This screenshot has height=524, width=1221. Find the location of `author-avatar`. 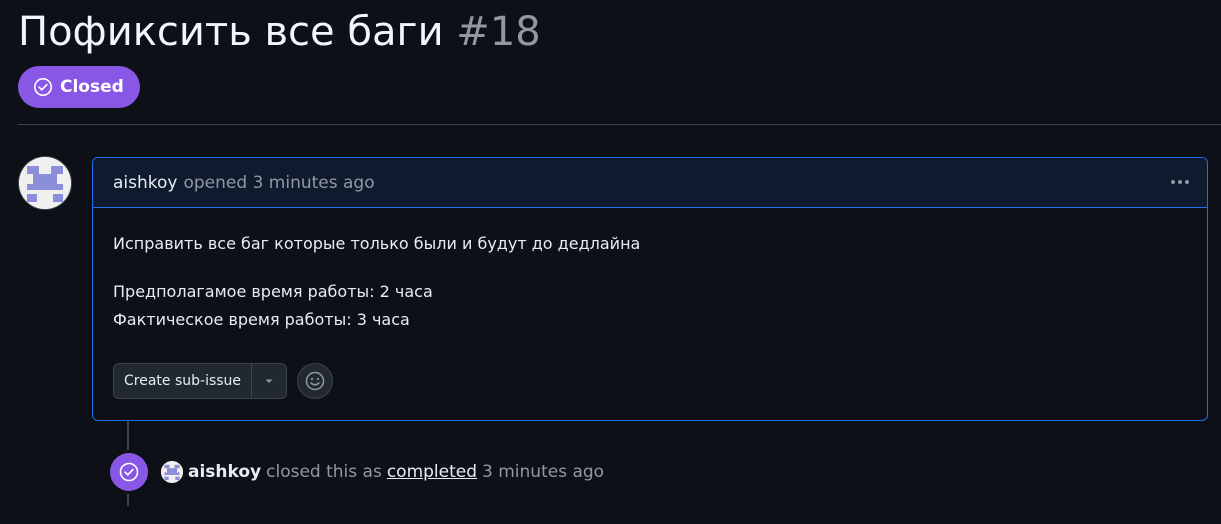

author-avatar is located at coordinates (45, 183).